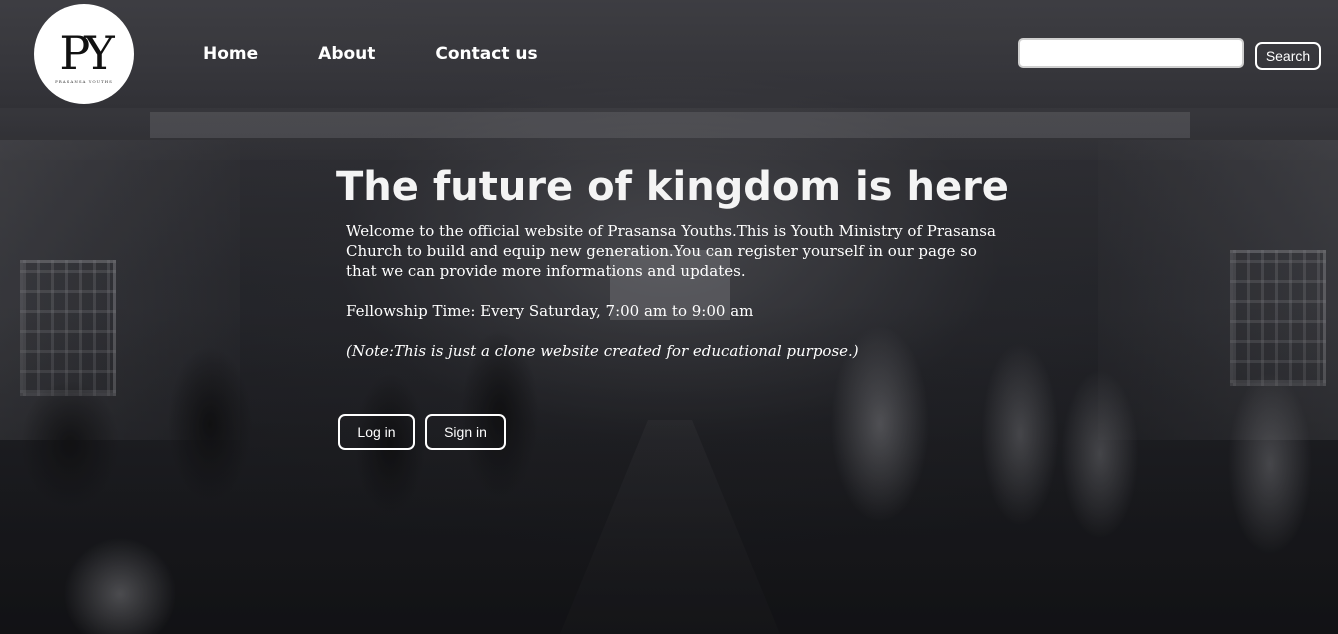  I want to click on hero-title: The future of kingdom is here, so click(672, 187).